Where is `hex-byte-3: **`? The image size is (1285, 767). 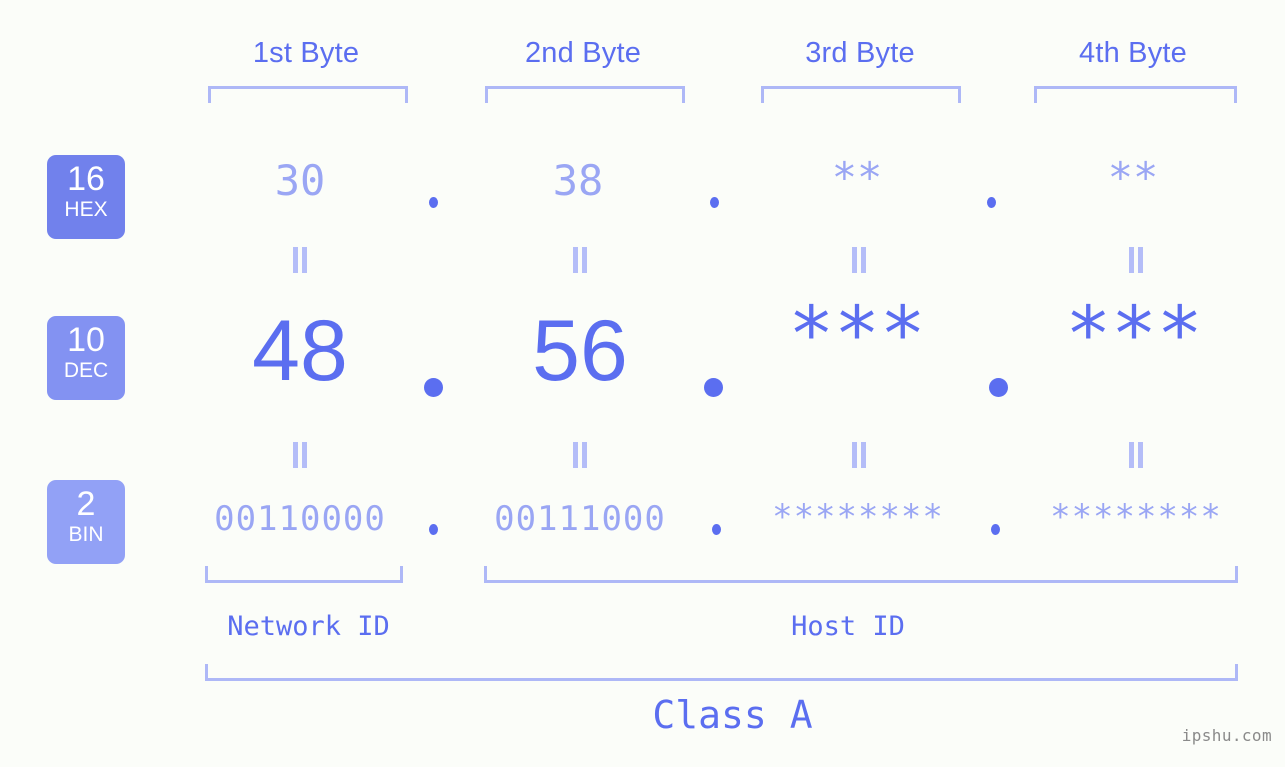
hex-byte-3: ** is located at coordinates (857, 177).